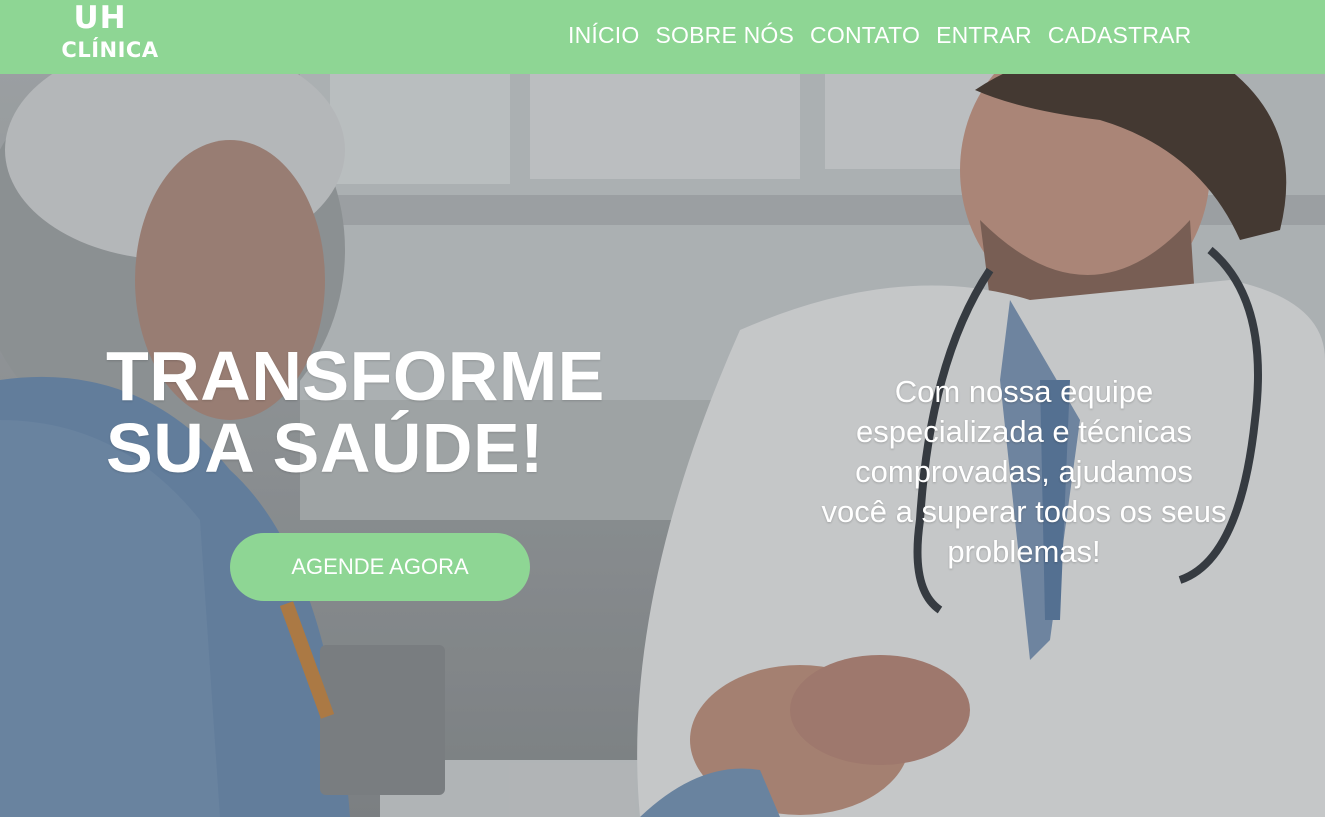 Image resolution: width=1325 pixels, height=817 pixels. I want to click on clinic-logo: UH CLÍNICA, so click(110, 32).